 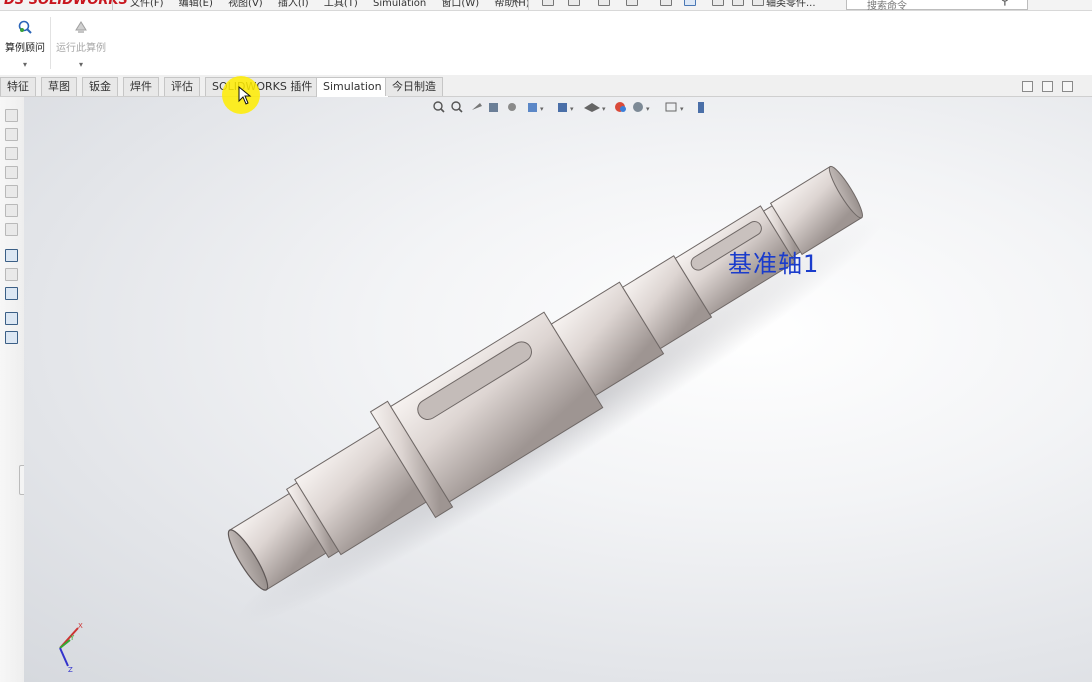 What do you see at coordinates (72, 638) in the screenshot?
I see `triad-y-label: Y` at bounding box center [72, 638].